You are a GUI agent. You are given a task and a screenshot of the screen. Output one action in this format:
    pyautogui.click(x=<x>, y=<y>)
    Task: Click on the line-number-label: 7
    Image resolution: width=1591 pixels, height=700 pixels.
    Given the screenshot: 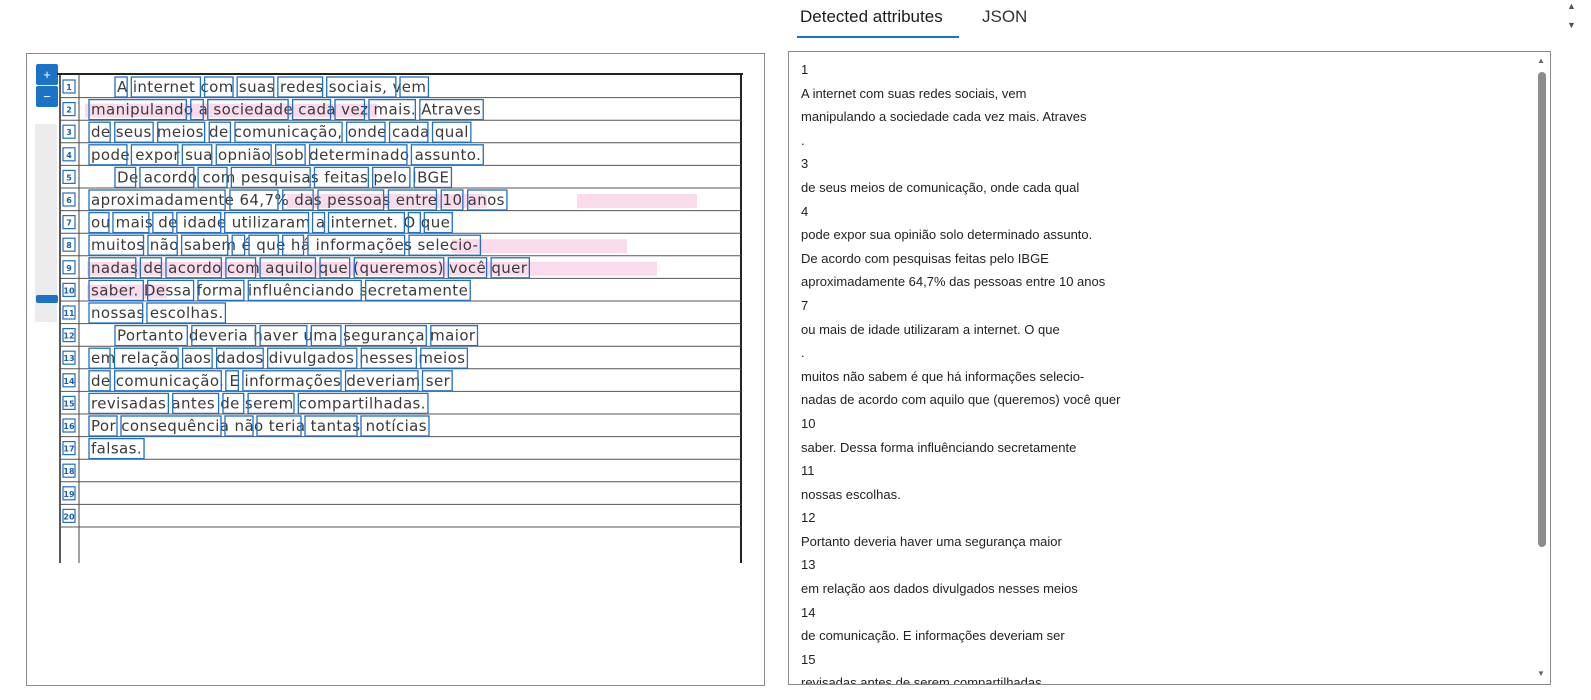 What is the action you would take?
    pyautogui.click(x=69, y=223)
    